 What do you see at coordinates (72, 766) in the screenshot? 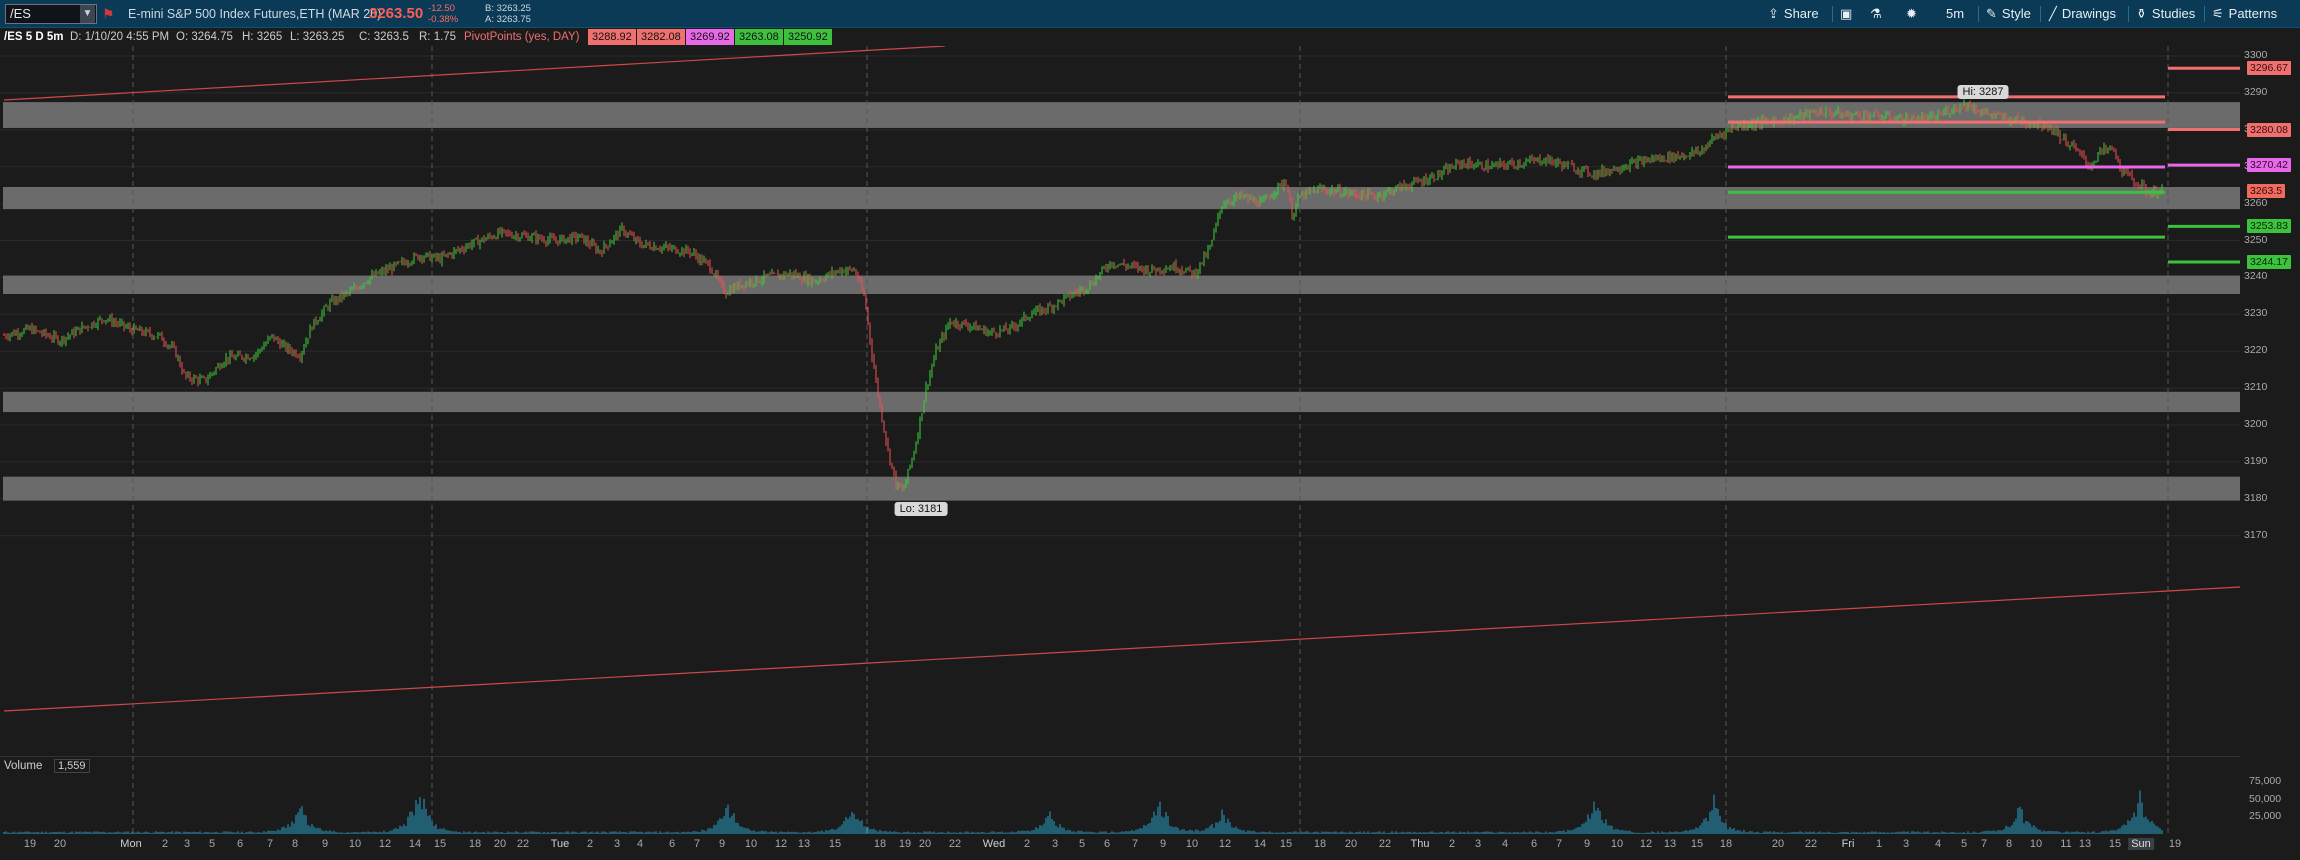
I see `volume-value: 1,559` at bounding box center [72, 766].